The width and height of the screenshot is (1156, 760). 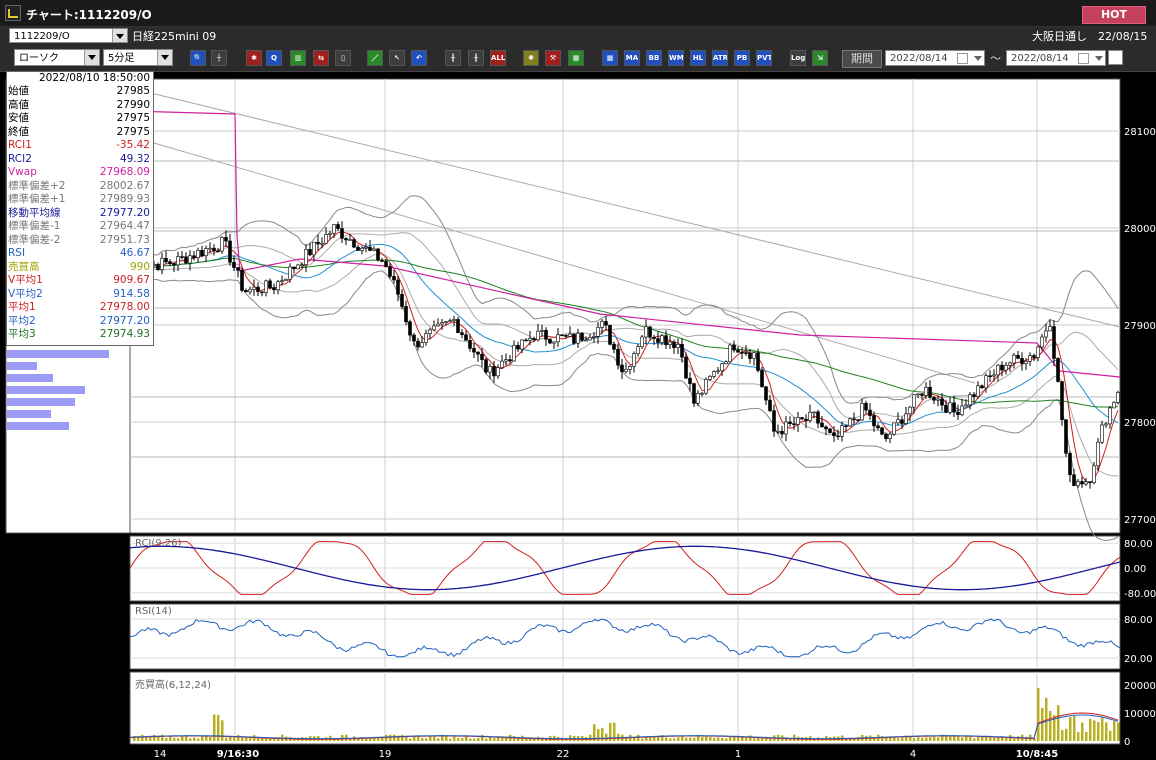 What do you see at coordinates (321, 58) in the screenshot?
I see `compare-icon: ⇆` at bounding box center [321, 58].